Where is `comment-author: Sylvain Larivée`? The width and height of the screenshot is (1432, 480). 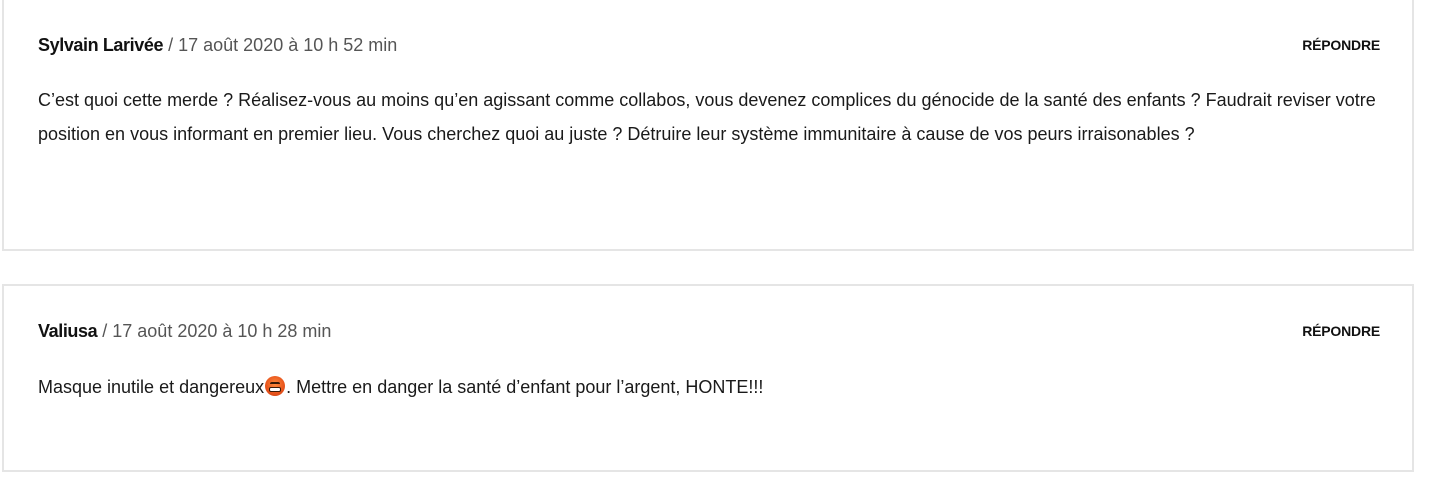 comment-author: Sylvain Larivée is located at coordinates (101, 45).